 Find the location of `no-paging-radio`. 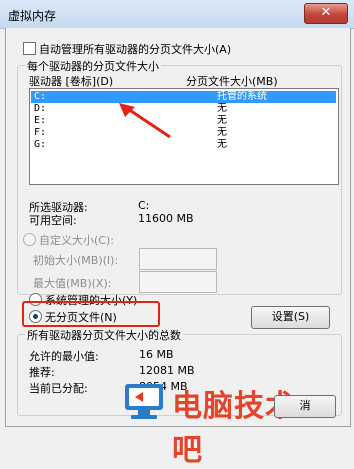

no-paging-radio is located at coordinates (35, 316).